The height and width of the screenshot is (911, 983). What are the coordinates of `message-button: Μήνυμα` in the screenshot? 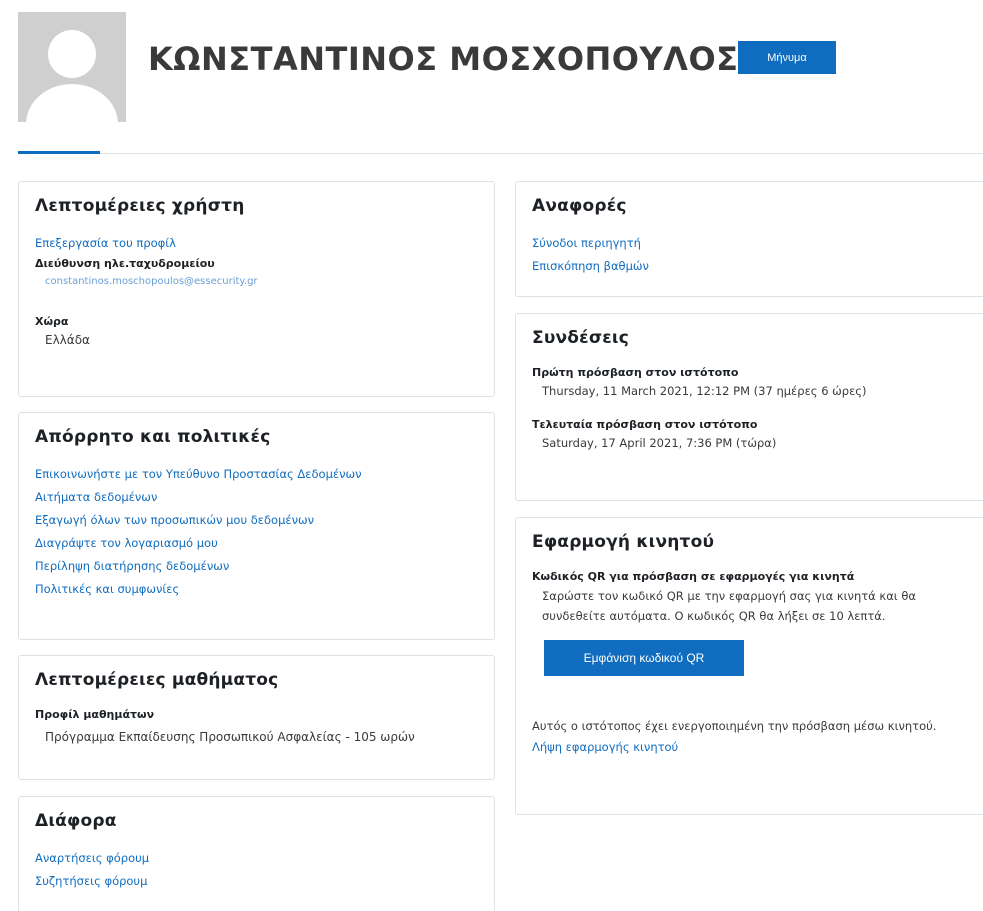 It's located at (787, 57).